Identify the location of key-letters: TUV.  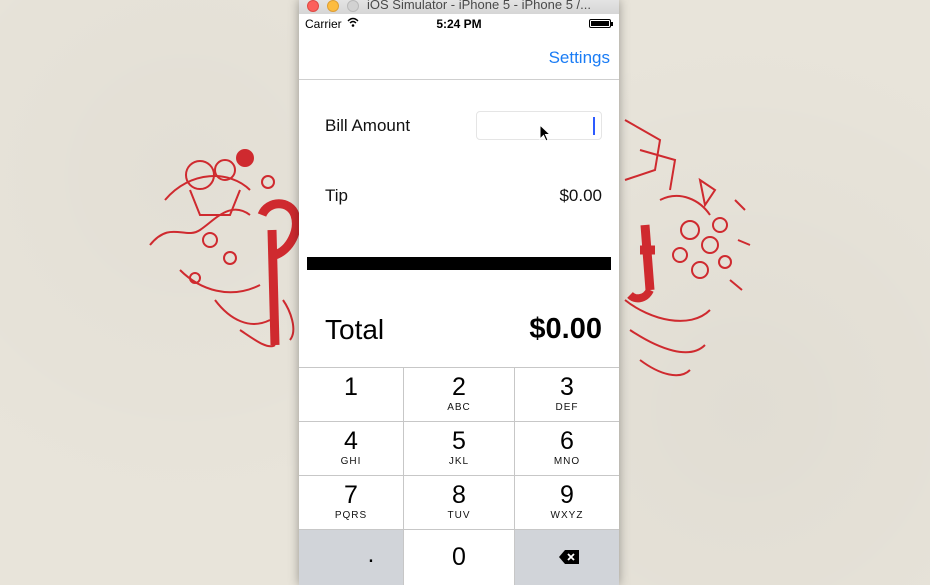
(459, 515).